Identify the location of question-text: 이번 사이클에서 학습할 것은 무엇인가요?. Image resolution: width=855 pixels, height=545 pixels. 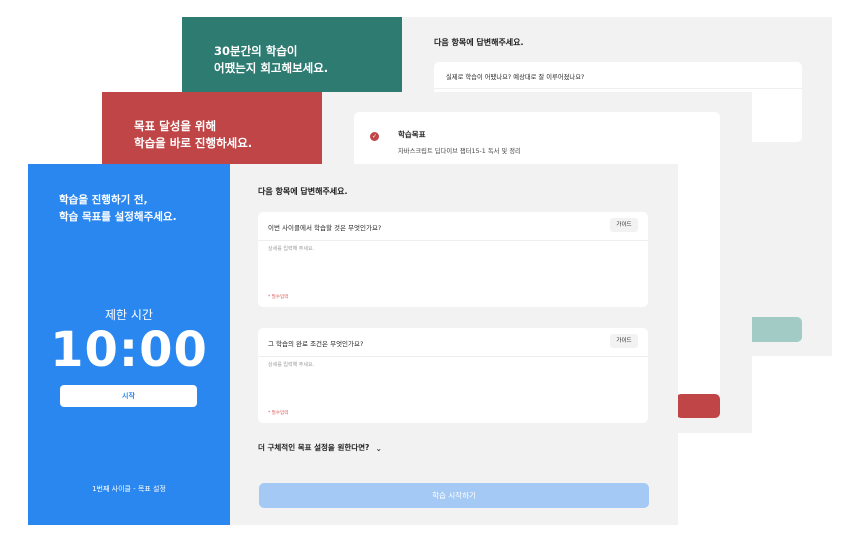
(325, 228).